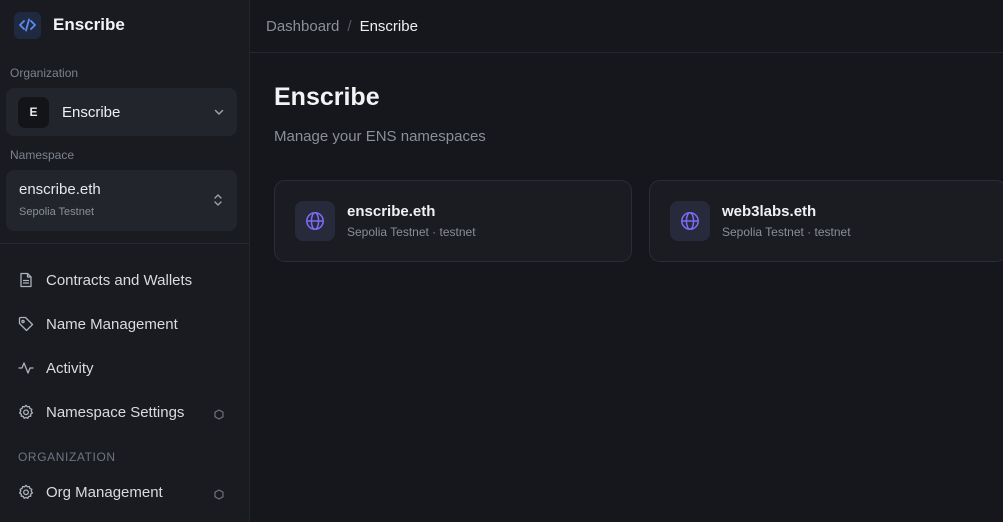 Image resolution: width=1003 pixels, height=522 pixels. I want to click on brand: Enscribe, so click(124, 25).